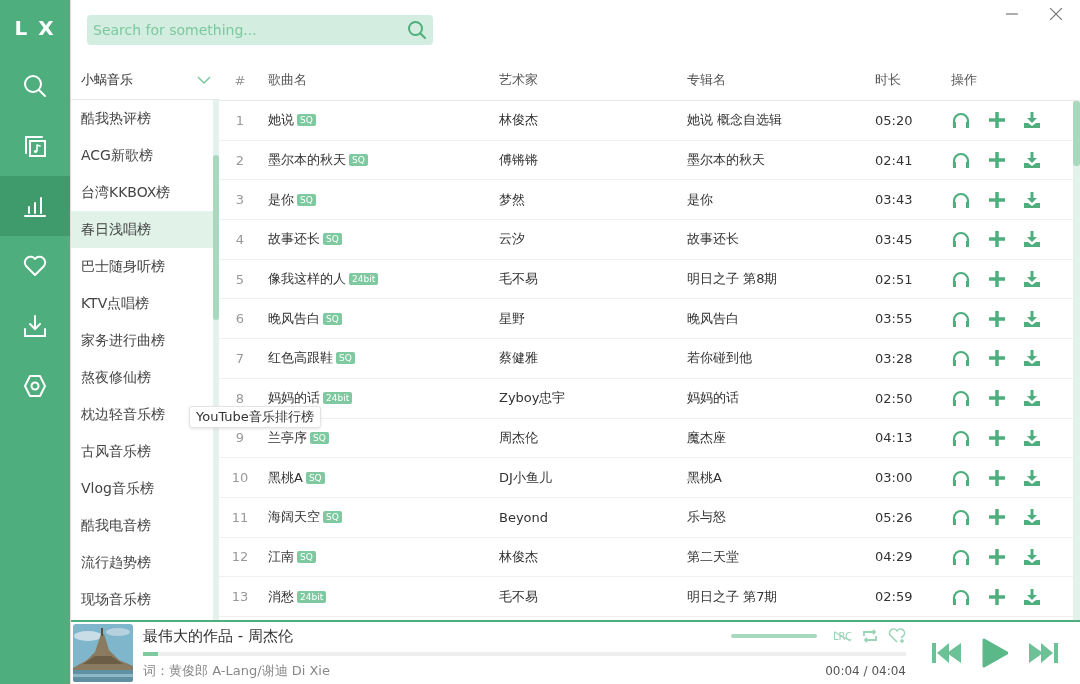 This screenshot has height=684, width=1080. What do you see at coordinates (281, 596) in the screenshot?
I see `song-title: 消愁` at bounding box center [281, 596].